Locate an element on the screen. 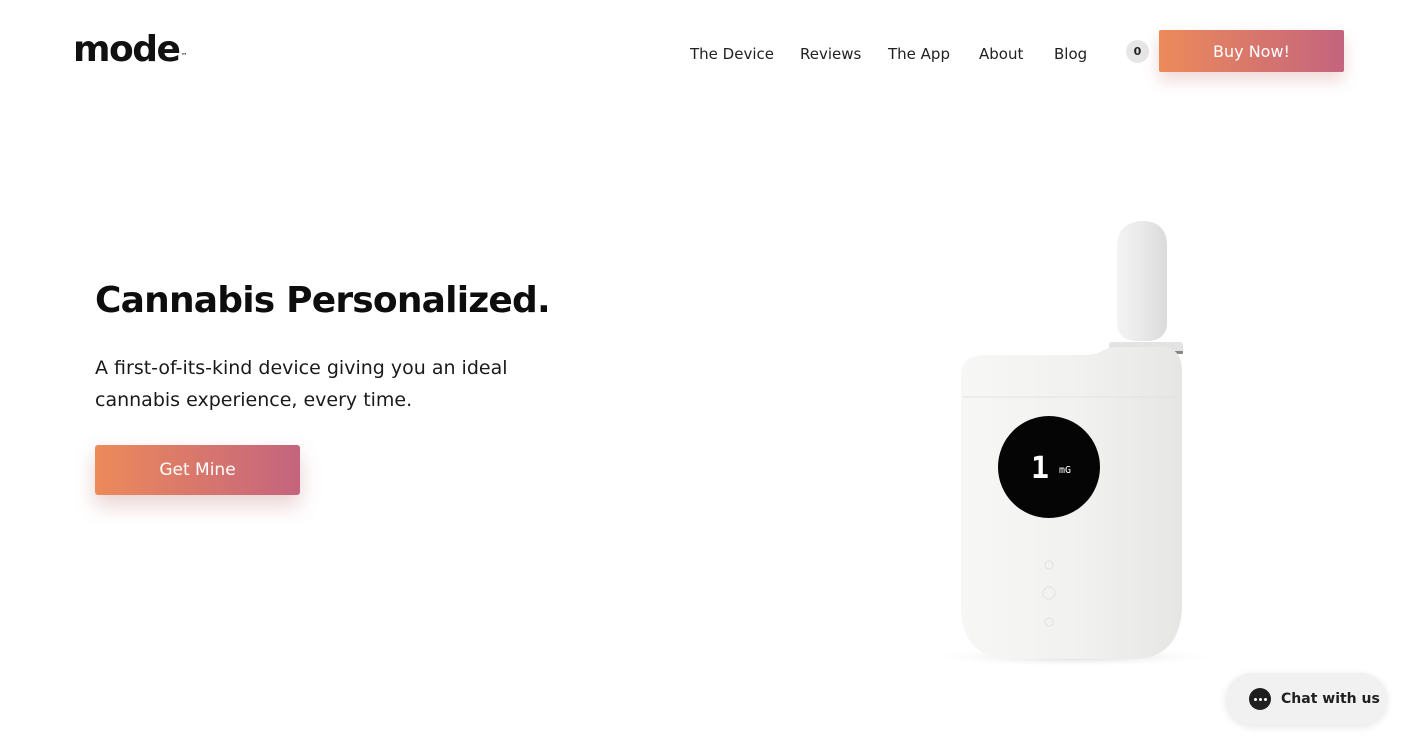 The image size is (1417, 752). nav-link-the-device: The Device is located at coordinates (732, 54).